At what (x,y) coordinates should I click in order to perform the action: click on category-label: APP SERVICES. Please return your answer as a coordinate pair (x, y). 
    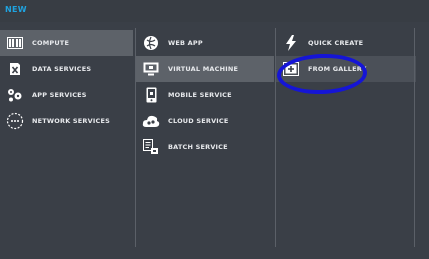
    Looking at the image, I should click on (59, 95).